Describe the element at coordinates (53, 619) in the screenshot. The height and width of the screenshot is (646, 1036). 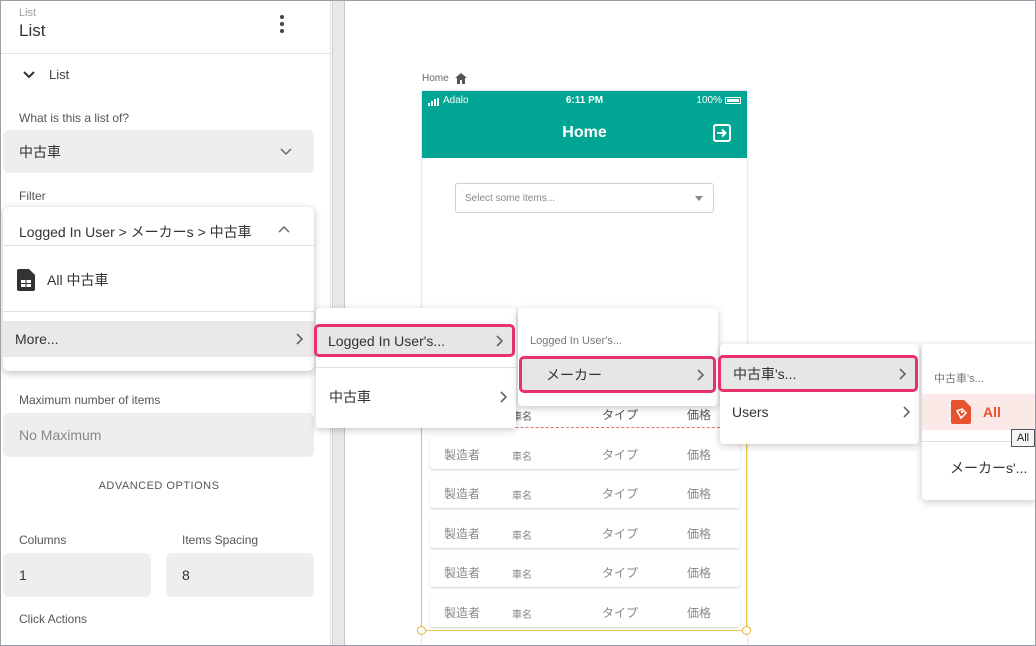
I see `click-actions-label: Click Actions` at that location.